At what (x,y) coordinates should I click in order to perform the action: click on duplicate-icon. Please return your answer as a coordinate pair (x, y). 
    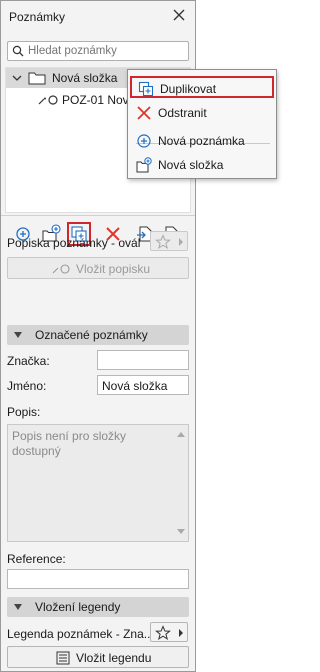
    Looking at the image, I should click on (146, 89).